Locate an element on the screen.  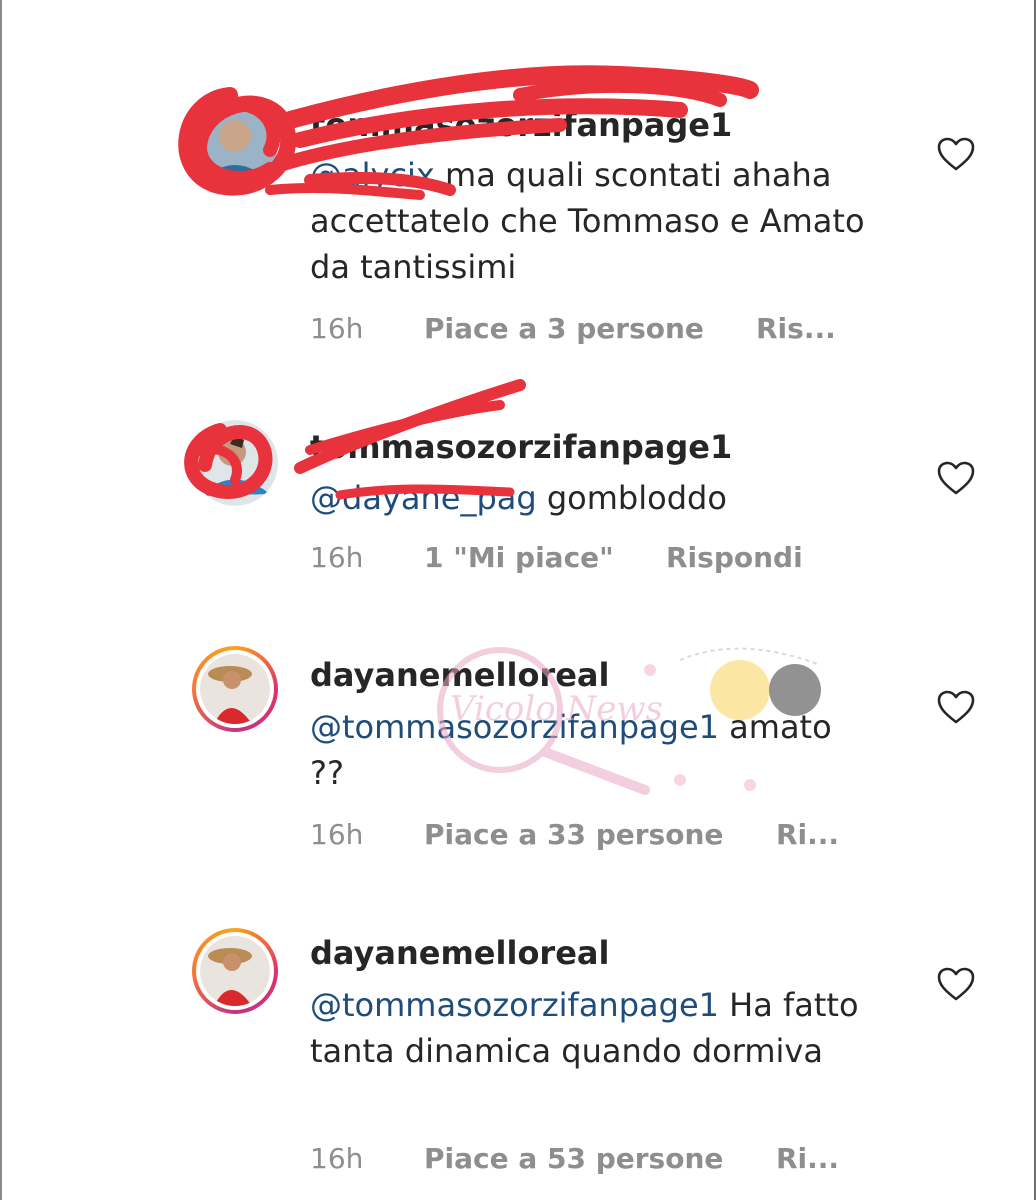
comment-text: @dayane_pag gombloddo is located at coordinates (518, 498).